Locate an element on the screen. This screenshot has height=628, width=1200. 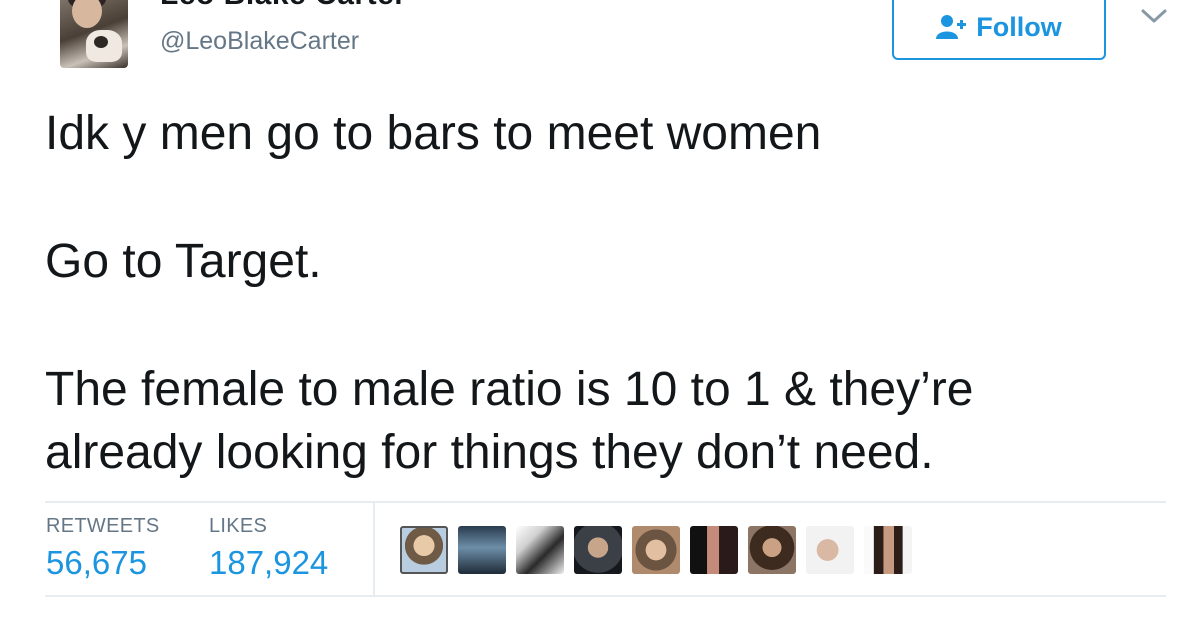
stats-divider-top is located at coordinates (605, 502).